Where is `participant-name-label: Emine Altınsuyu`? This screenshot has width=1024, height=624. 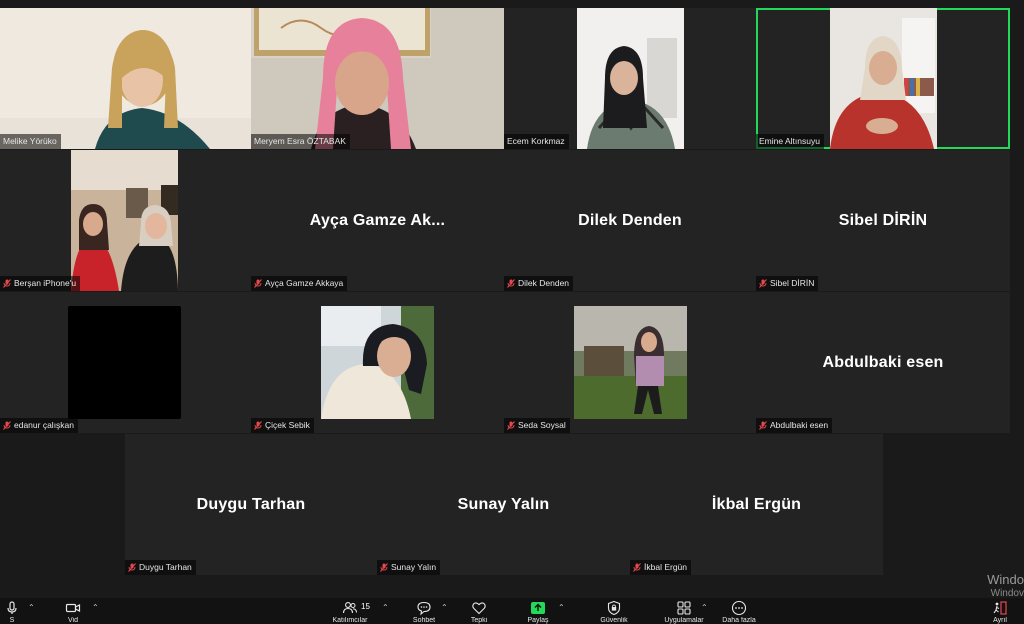
participant-name-label: Emine Altınsuyu is located at coordinates (790, 141).